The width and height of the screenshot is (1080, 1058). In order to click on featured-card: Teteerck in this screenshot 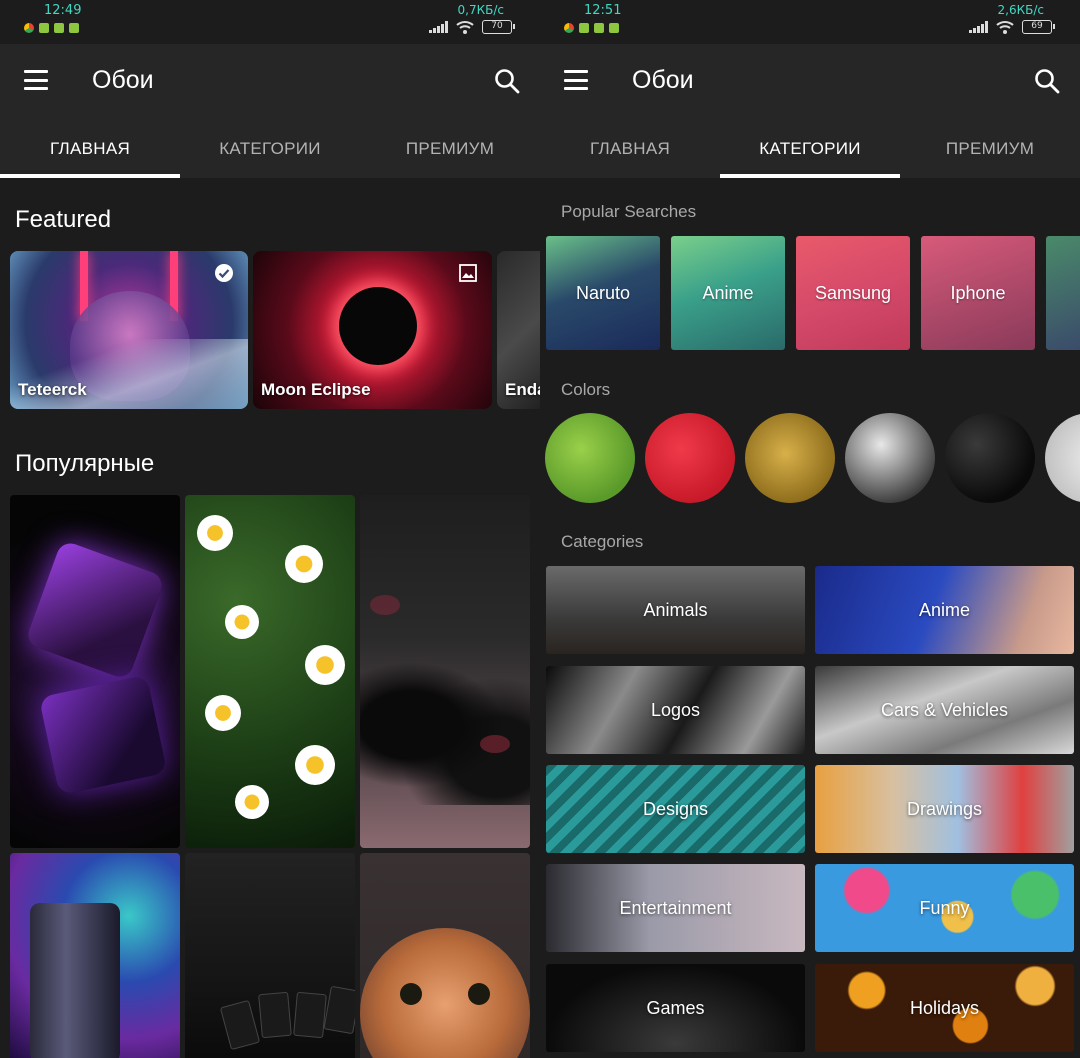, I will do `click(129, 330)`.